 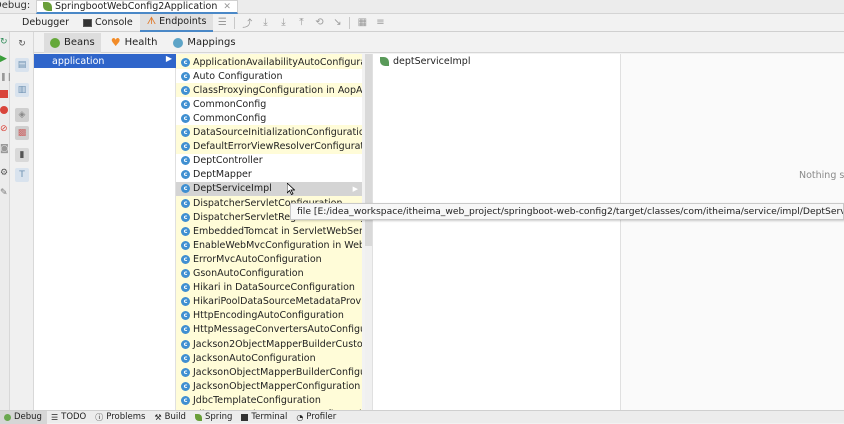 I want to click on bean-list-item: cHttpMessageConvertersAutoConfiguration, so click(x=269, y=330).